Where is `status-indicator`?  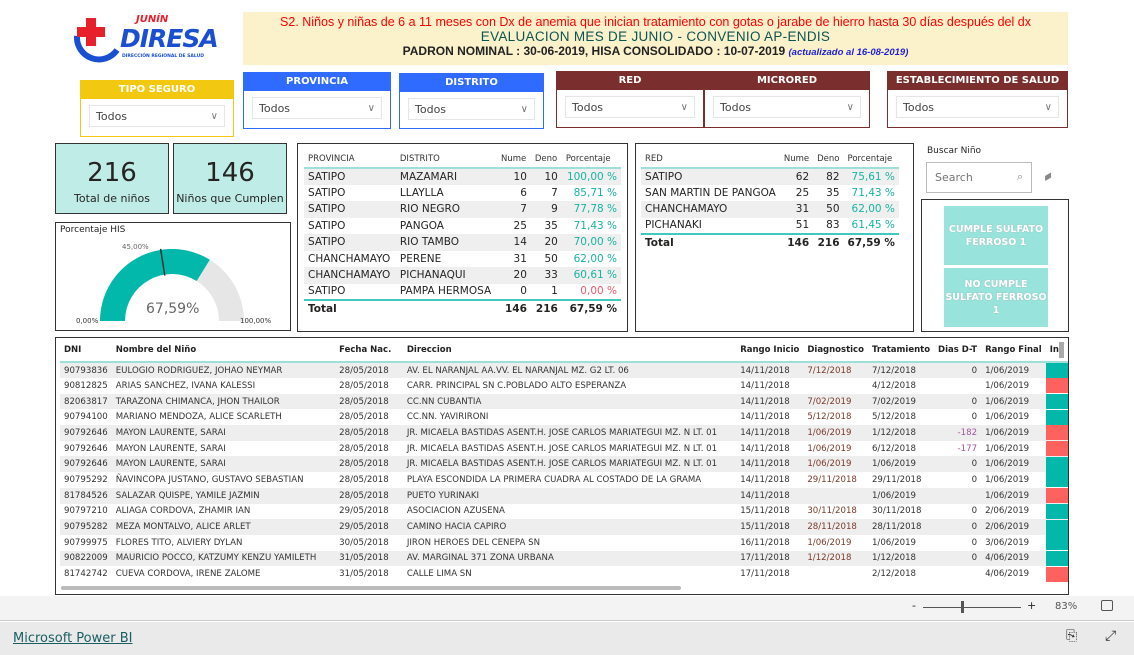
status-indicator is located at coordinates (1056, 370).